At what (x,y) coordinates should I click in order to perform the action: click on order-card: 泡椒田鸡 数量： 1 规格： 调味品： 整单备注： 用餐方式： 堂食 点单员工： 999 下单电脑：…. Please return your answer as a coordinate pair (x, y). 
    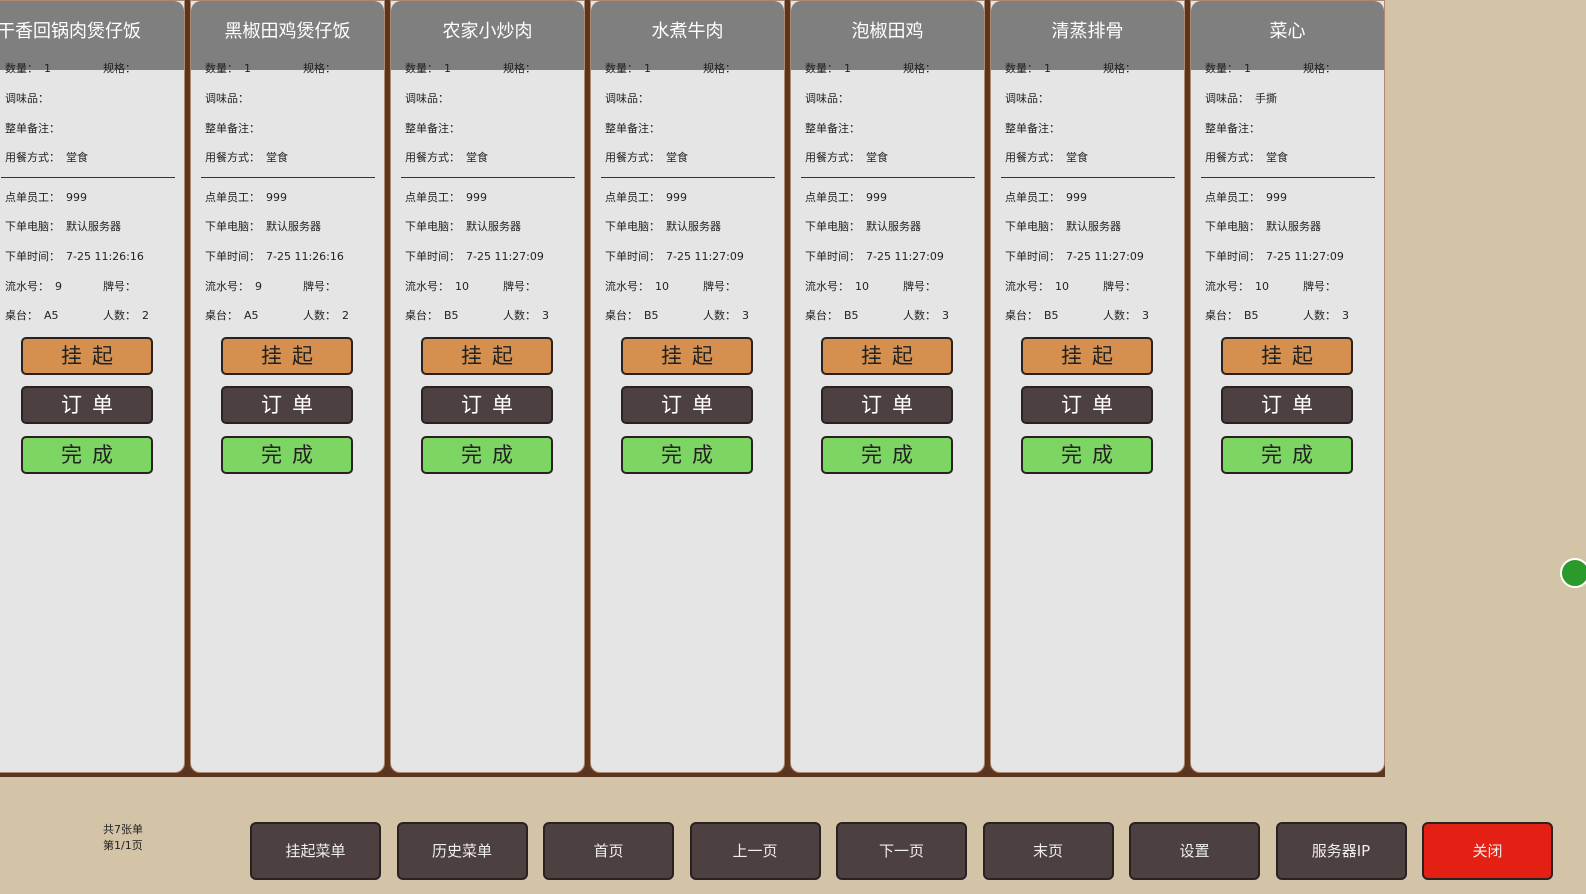
    Looking at the image, I should click on (887, 386).